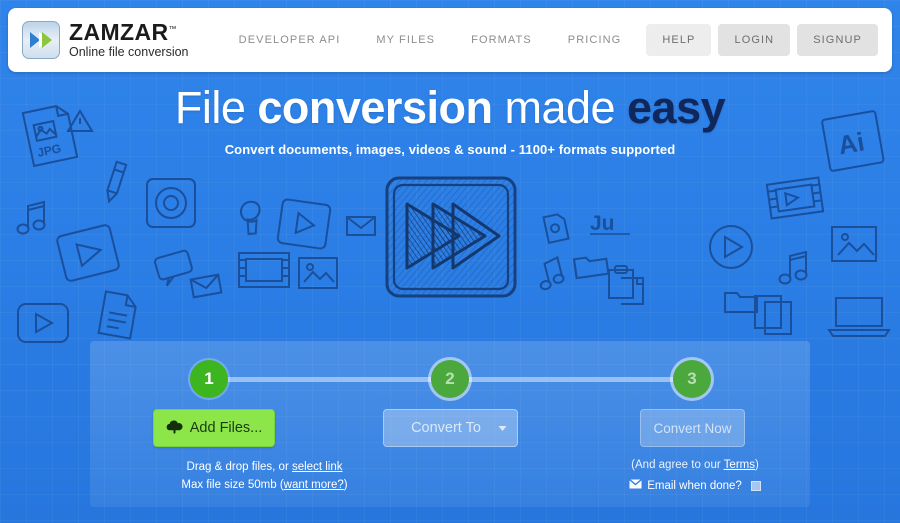 The image size is (900, 523). What do you see at coordinates (290, 40) in the screenshot?
I see `nav-developer-api: DEVELOPER API` at bounding box center [290, 40].